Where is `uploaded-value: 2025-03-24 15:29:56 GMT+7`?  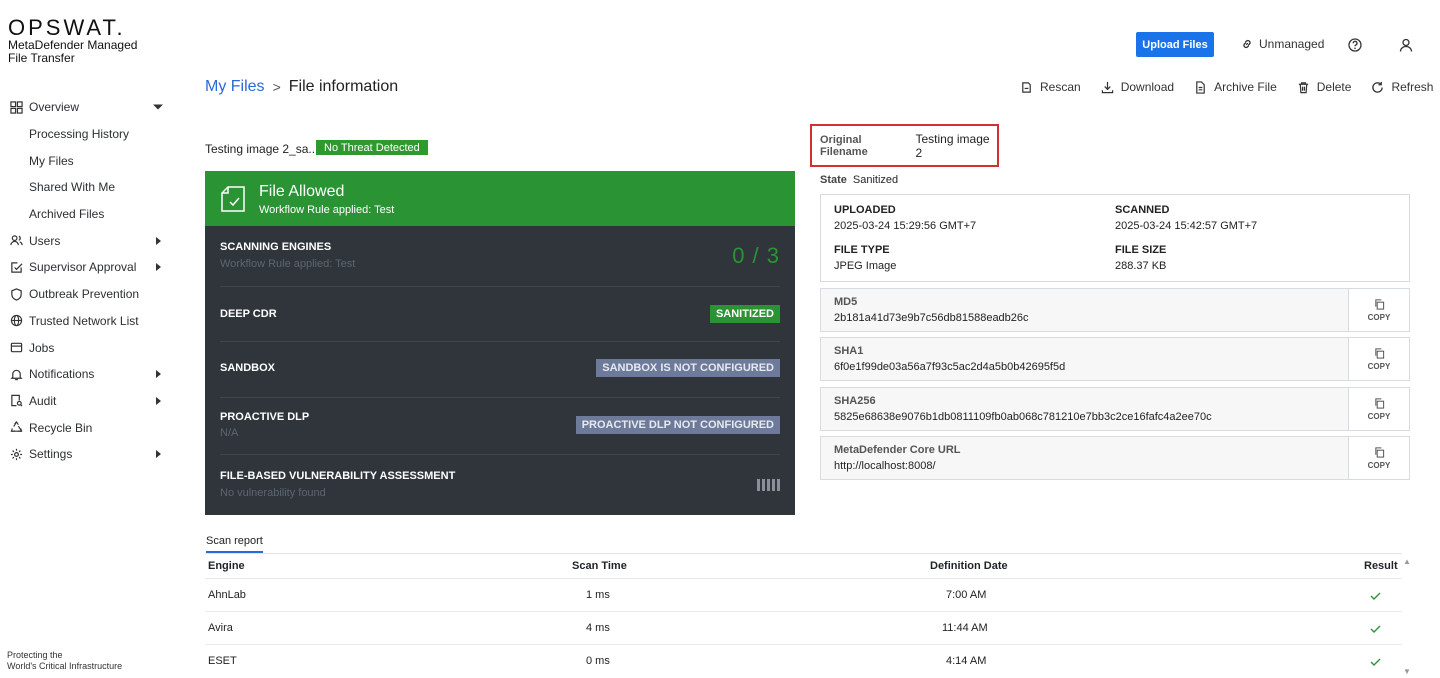 uploaded-value: 2025-03-24 15:29:56 GMT+7 is located at coordinates (905, 226).